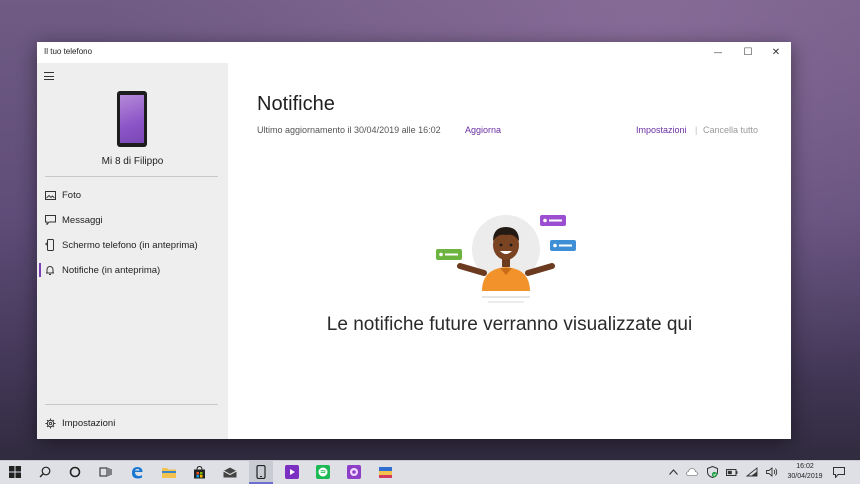 This screenshot has width=860, height=484. I want to click on start-icon, so click(15, 472).